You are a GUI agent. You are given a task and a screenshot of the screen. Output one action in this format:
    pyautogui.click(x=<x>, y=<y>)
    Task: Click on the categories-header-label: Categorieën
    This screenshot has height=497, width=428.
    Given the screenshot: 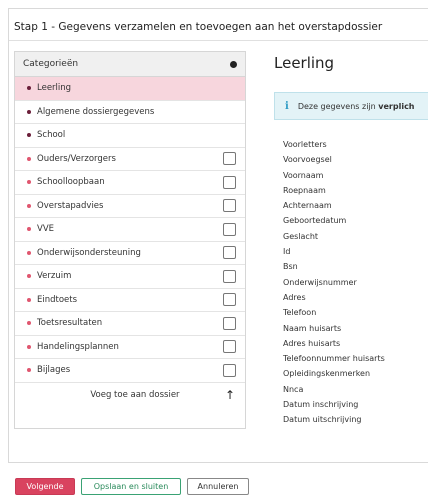 What is the action you would take?
    pyautogui.click(x=51, y=64)
    